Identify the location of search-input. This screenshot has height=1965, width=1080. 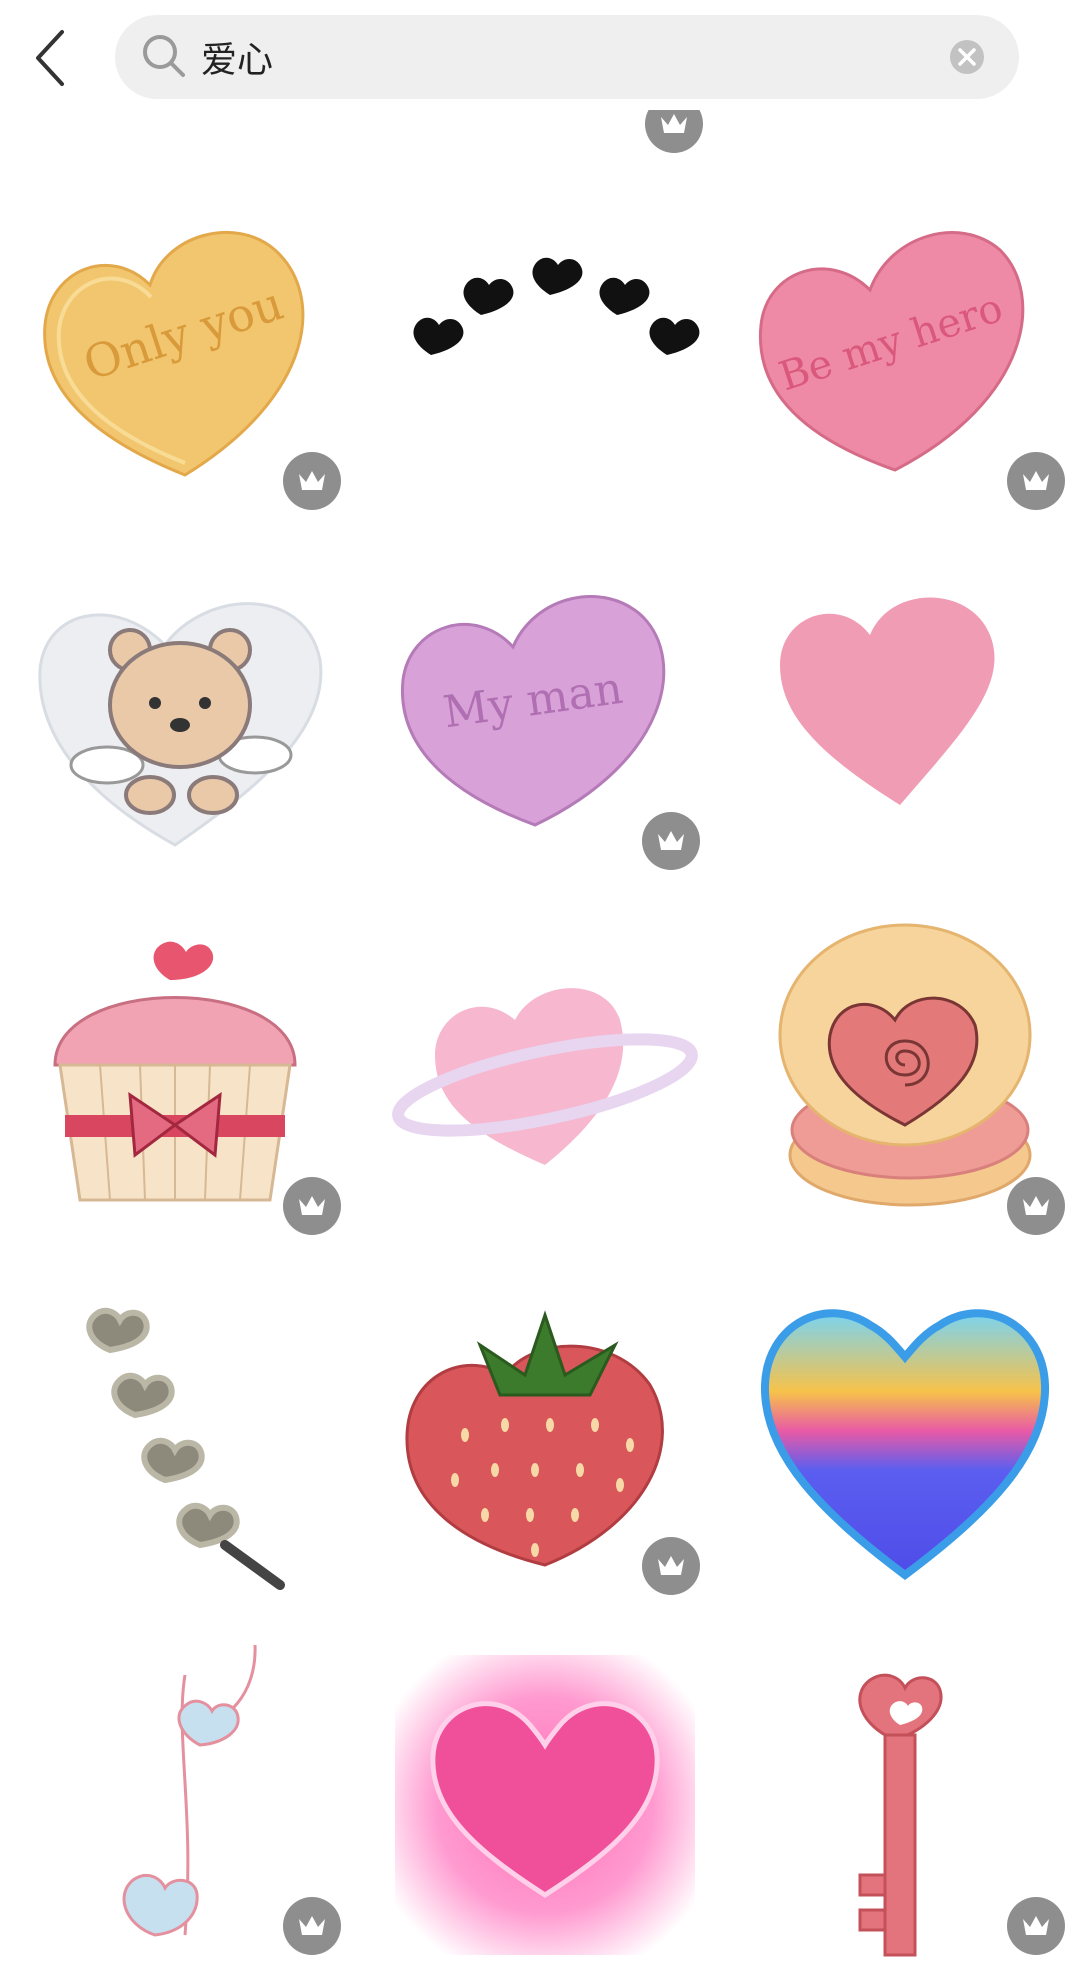
(551, 57).